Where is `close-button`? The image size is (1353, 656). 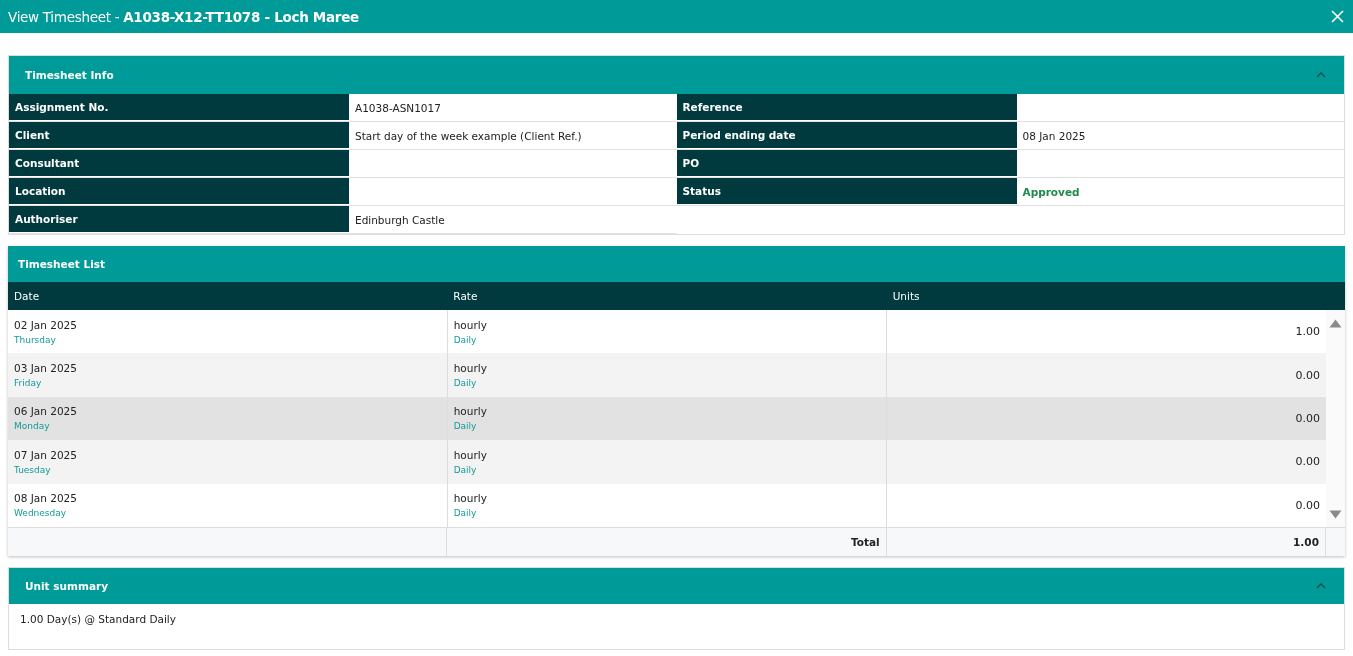
close-button is located at coordinates (1337, 16).